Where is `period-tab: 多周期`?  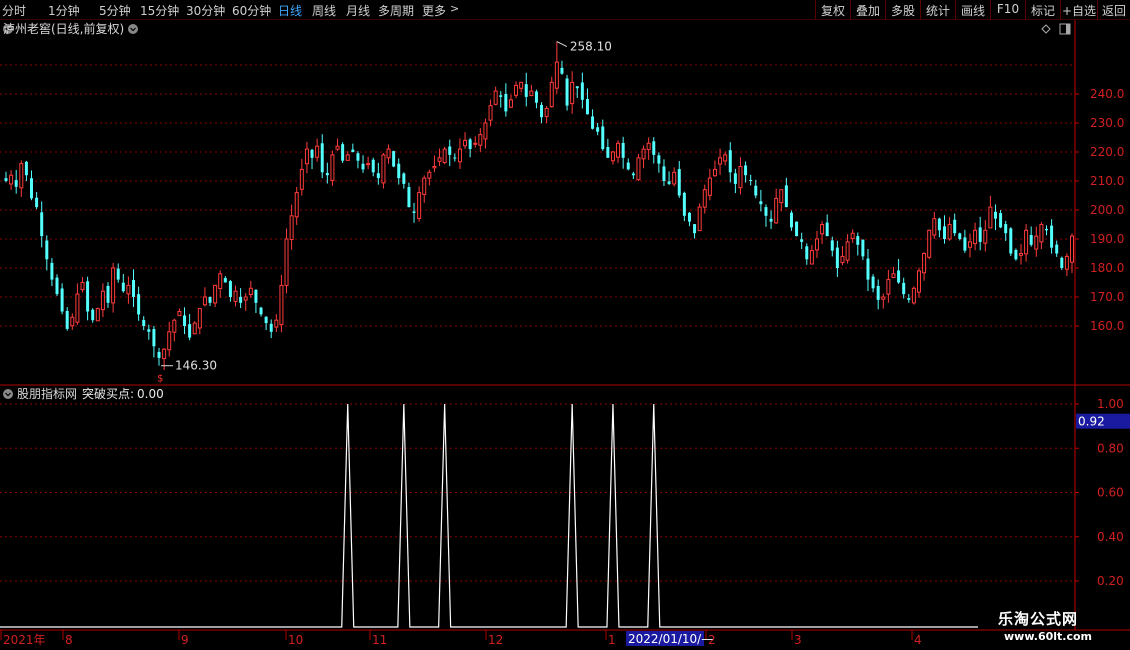
period-tab: 多周期 is located at coordinates (396, 10).